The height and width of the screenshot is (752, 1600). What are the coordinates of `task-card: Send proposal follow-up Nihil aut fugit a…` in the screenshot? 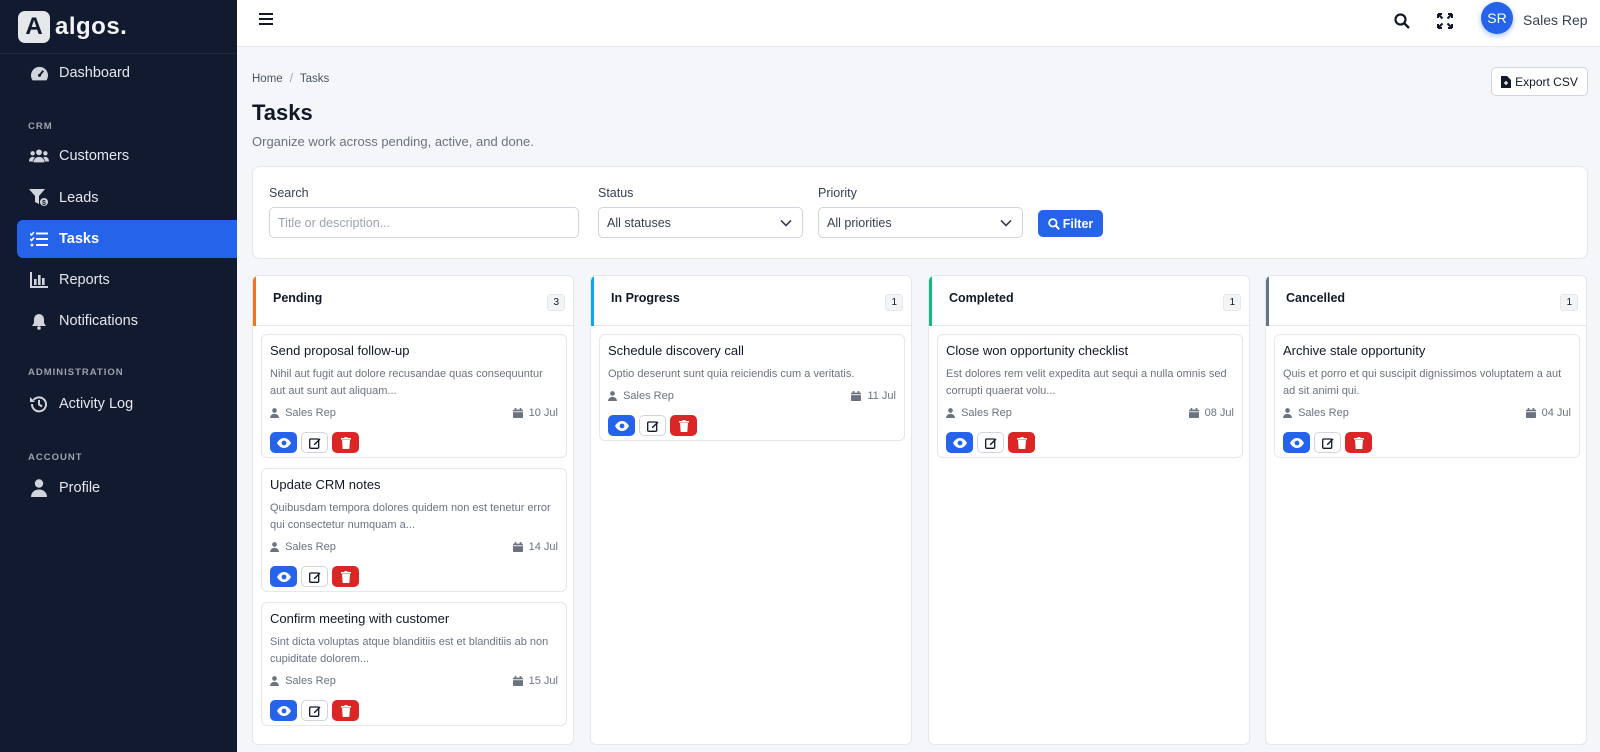 It's located at (414, 396).